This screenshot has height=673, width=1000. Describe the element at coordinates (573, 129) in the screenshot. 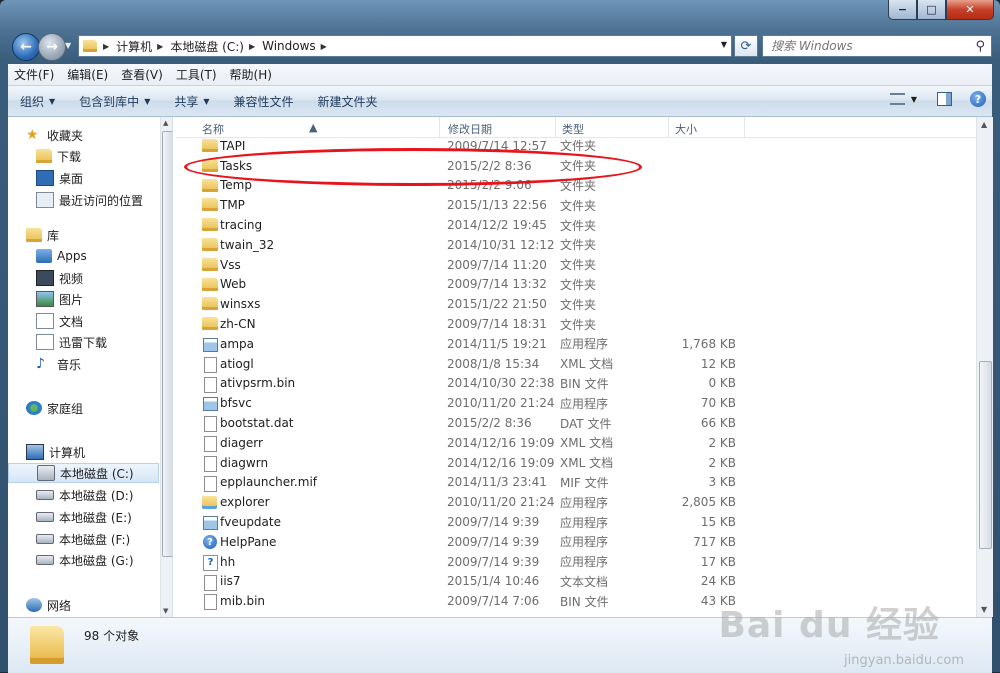

I see `column-type: 类型` at that location.